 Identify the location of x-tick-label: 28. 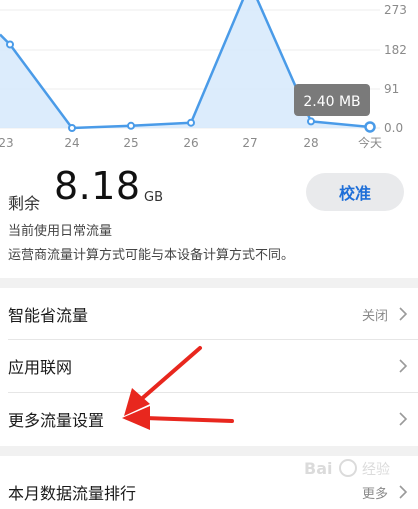
(310, 143).